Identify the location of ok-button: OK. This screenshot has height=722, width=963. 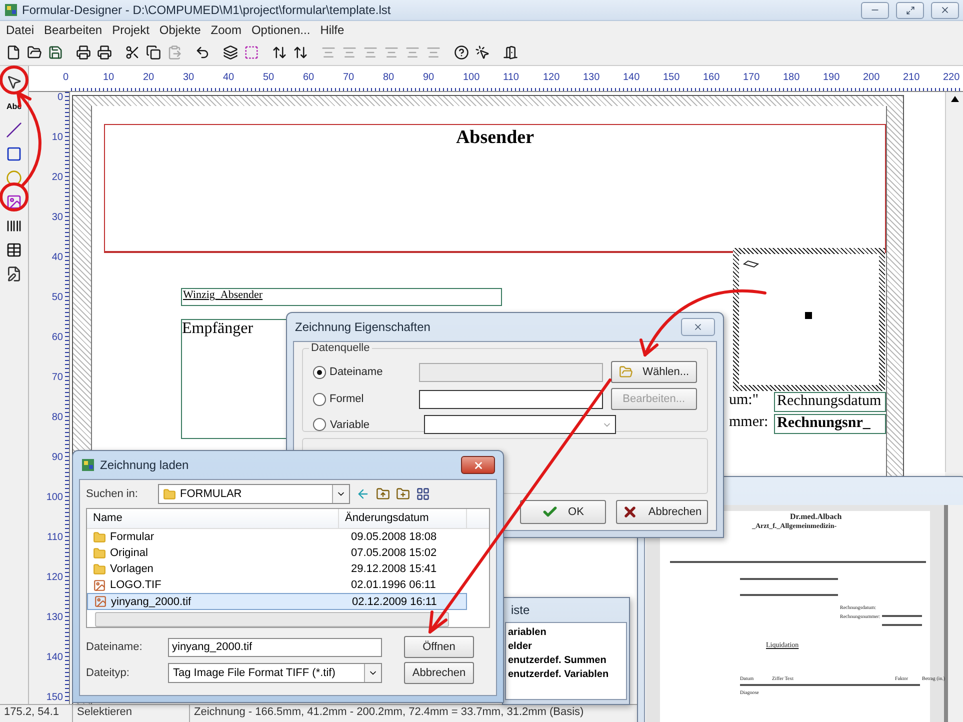
(563, 512).